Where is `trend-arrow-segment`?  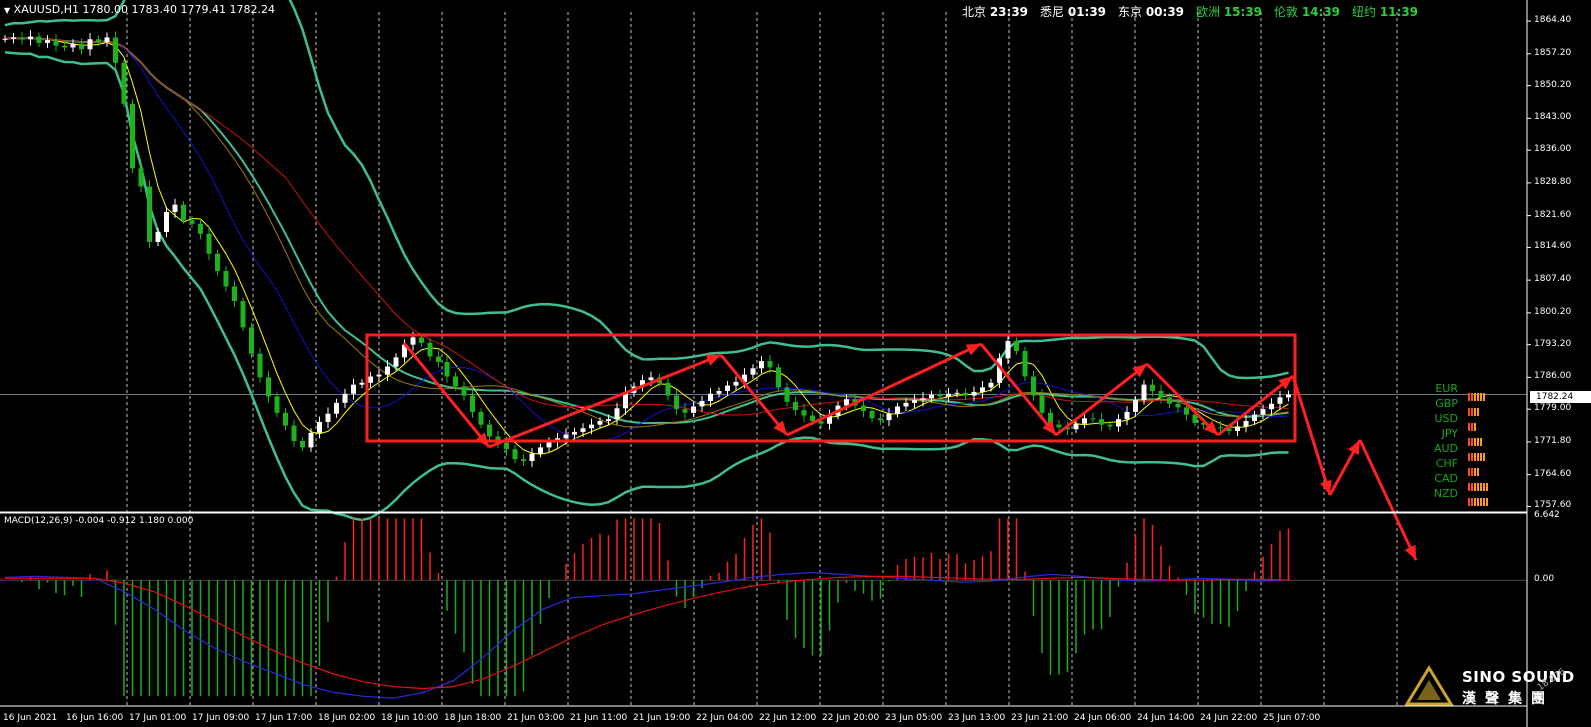
trend-arrow-segment is located at coordinates (605, 401).